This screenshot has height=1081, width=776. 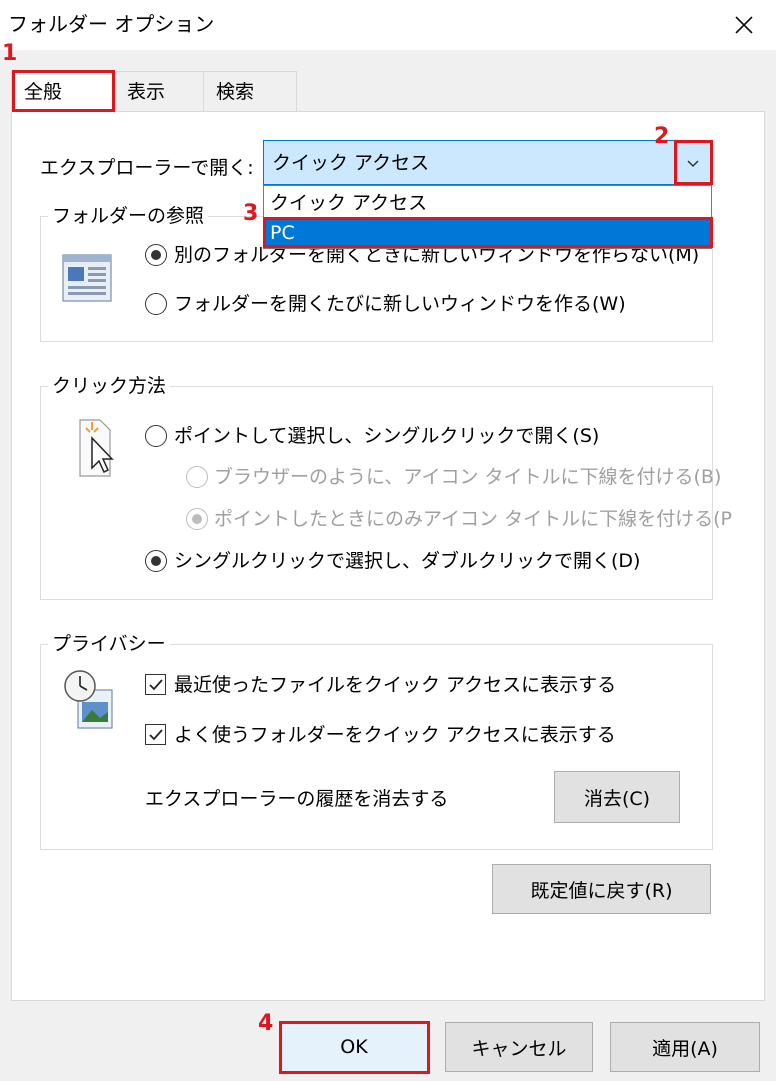 I want to click on close-icon, so click(x=744, y=25).